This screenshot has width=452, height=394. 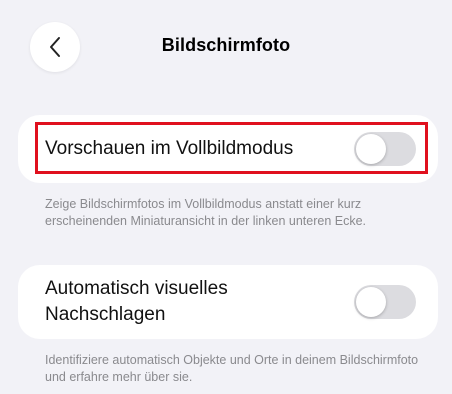 I want to click on page-title: Bildschirmfoto, so click(x=226, y=45).